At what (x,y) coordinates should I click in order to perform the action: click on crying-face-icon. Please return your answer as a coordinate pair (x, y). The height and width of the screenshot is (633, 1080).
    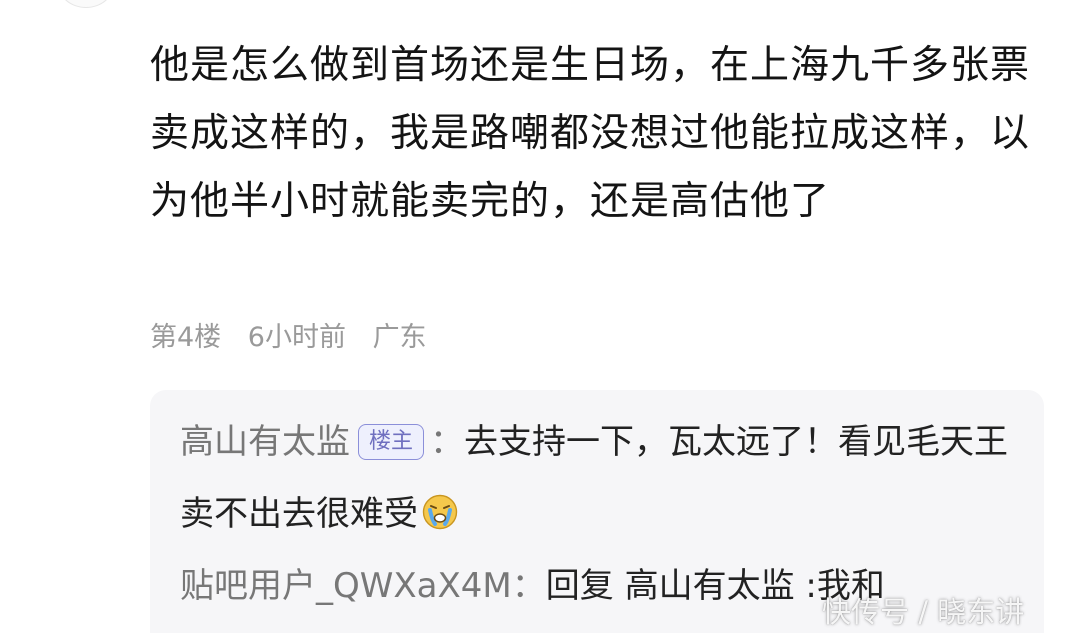
    Looking at the image, I should click on (440, 512).